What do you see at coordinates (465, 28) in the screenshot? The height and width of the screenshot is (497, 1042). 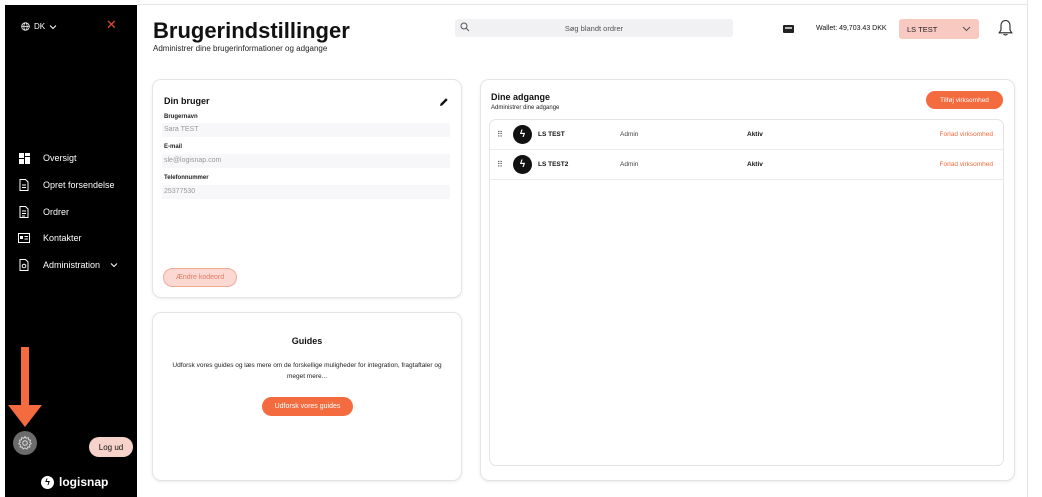 I see `search-icon` at bounding box center [465, 28].